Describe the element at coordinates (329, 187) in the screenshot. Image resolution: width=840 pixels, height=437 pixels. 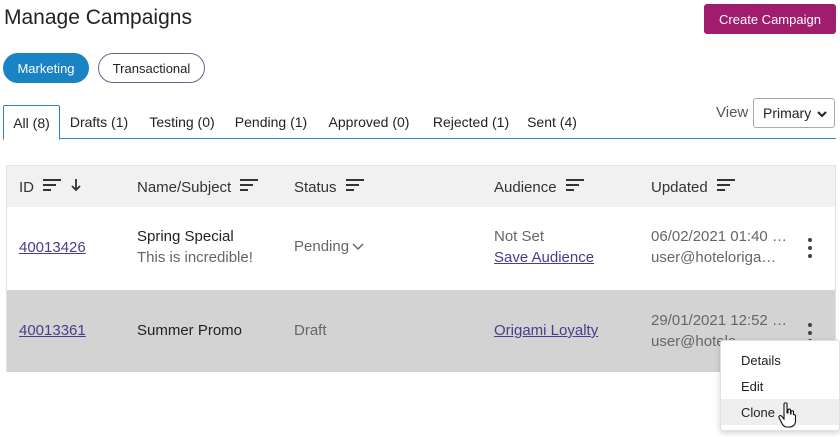
I see `column-header-status: Status` at that location.